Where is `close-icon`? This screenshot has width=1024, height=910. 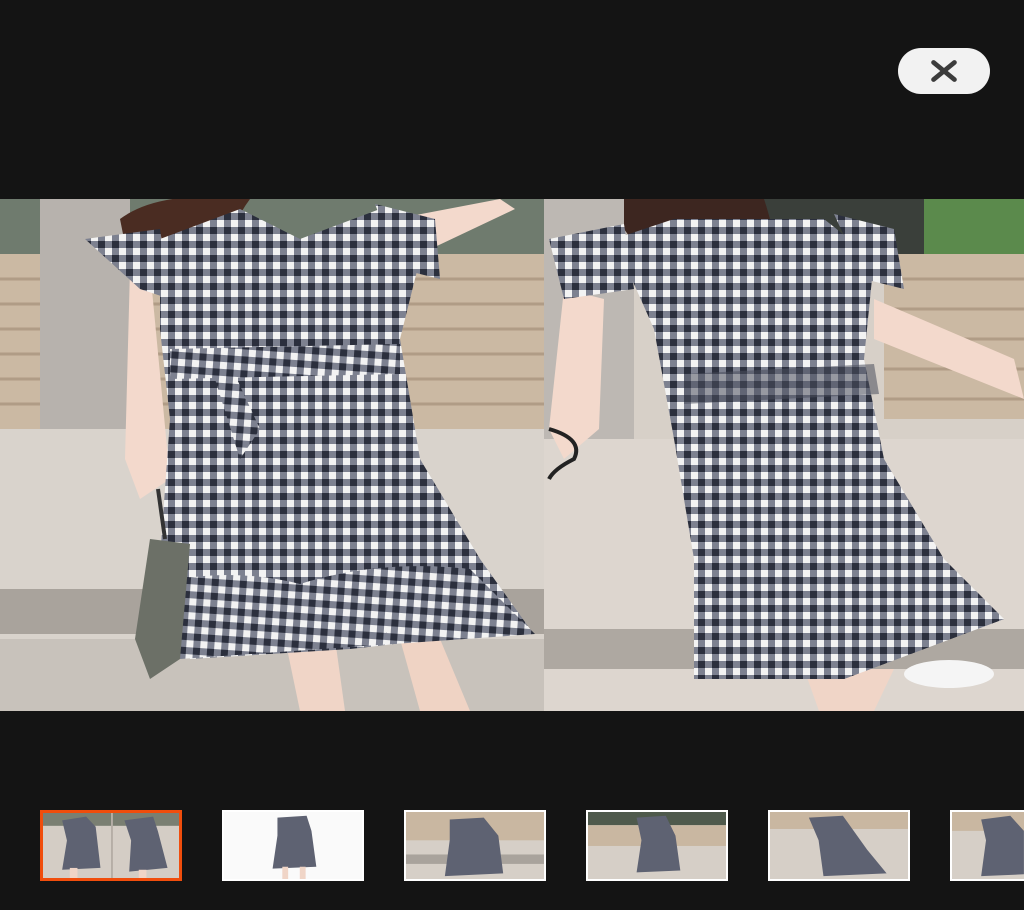
close-icon is located at coordinates (944, 71).